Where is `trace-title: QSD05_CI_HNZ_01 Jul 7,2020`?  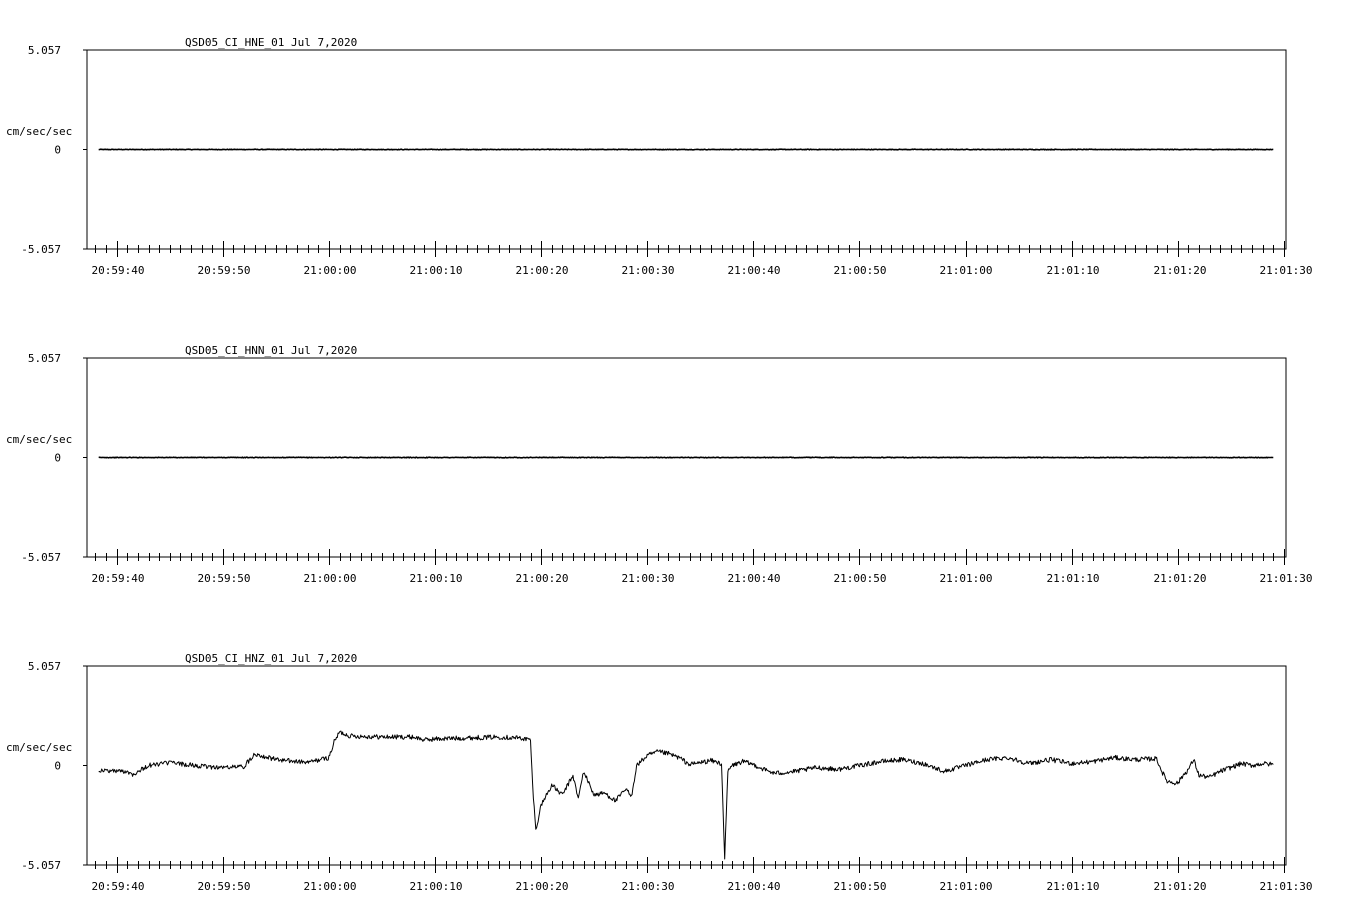 trace-title: QSD05_CI_HNZ_01 Jul 7,2020 is located at coordinates (271, 658).